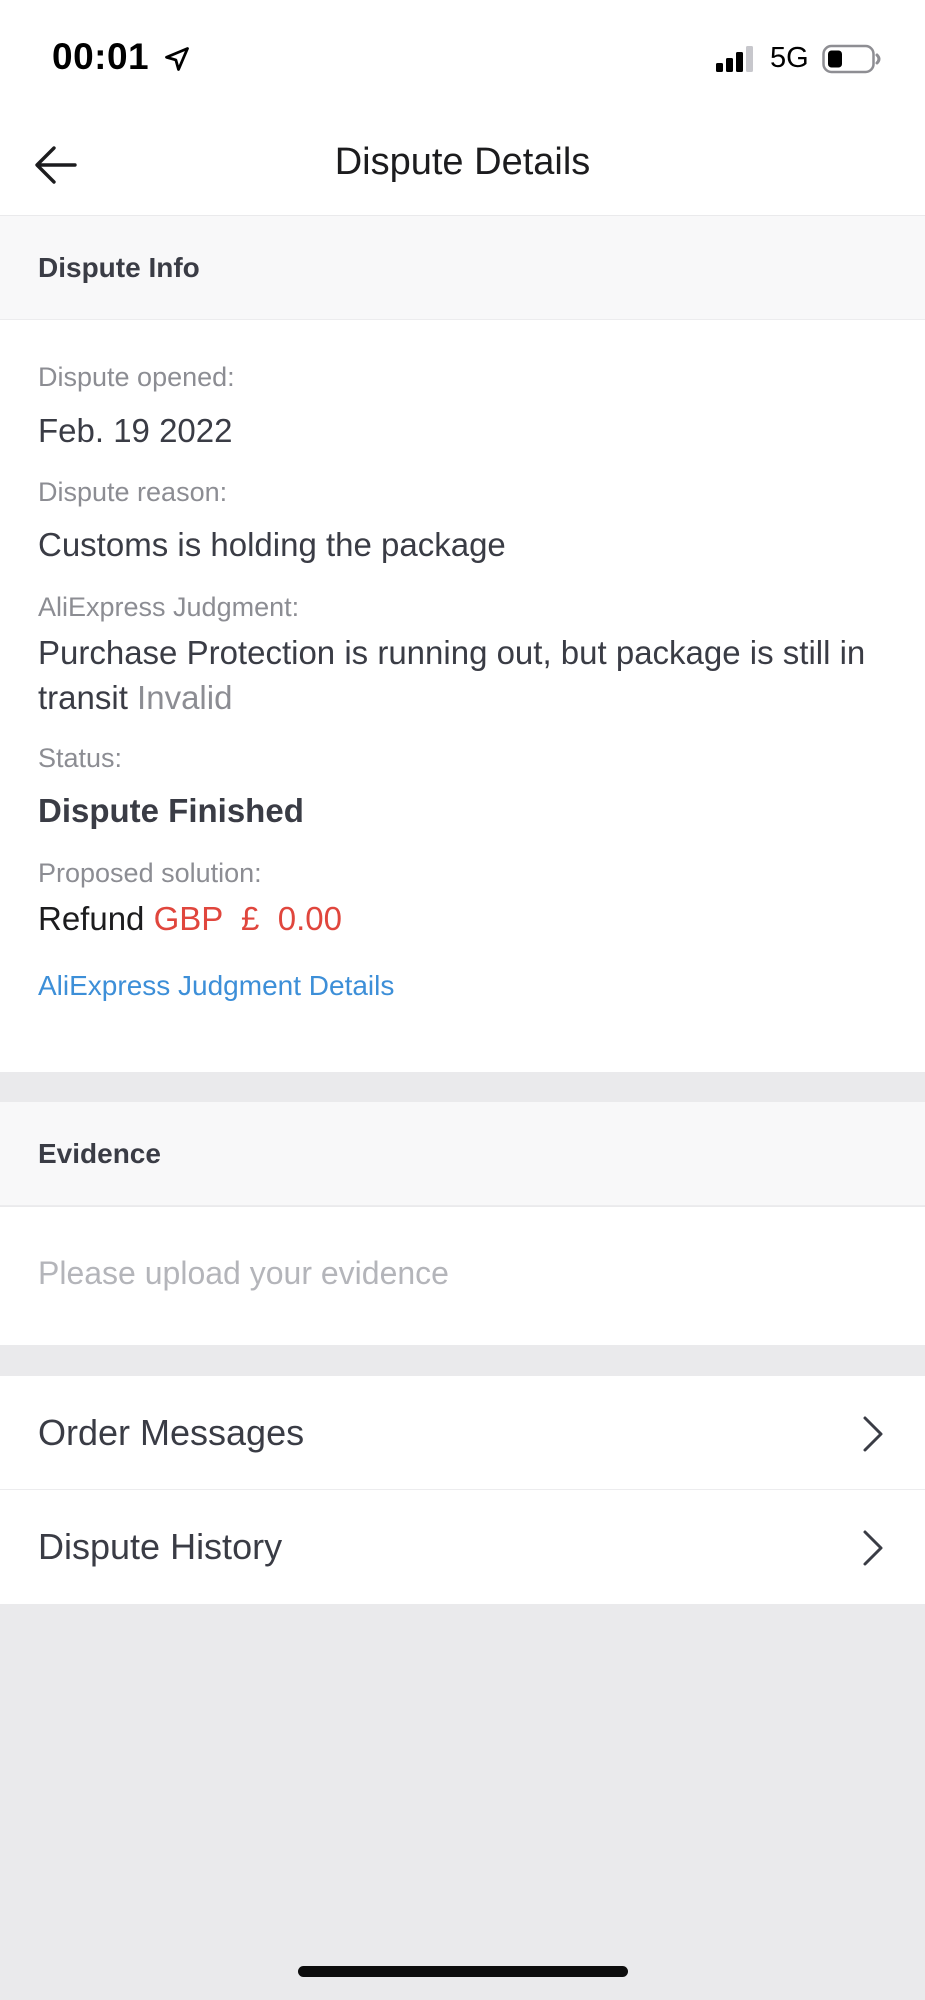  Describe the element at coordinates (136, 377) in the screenshot. I see `dispute-opened-label: Dispute opened:` at that location.